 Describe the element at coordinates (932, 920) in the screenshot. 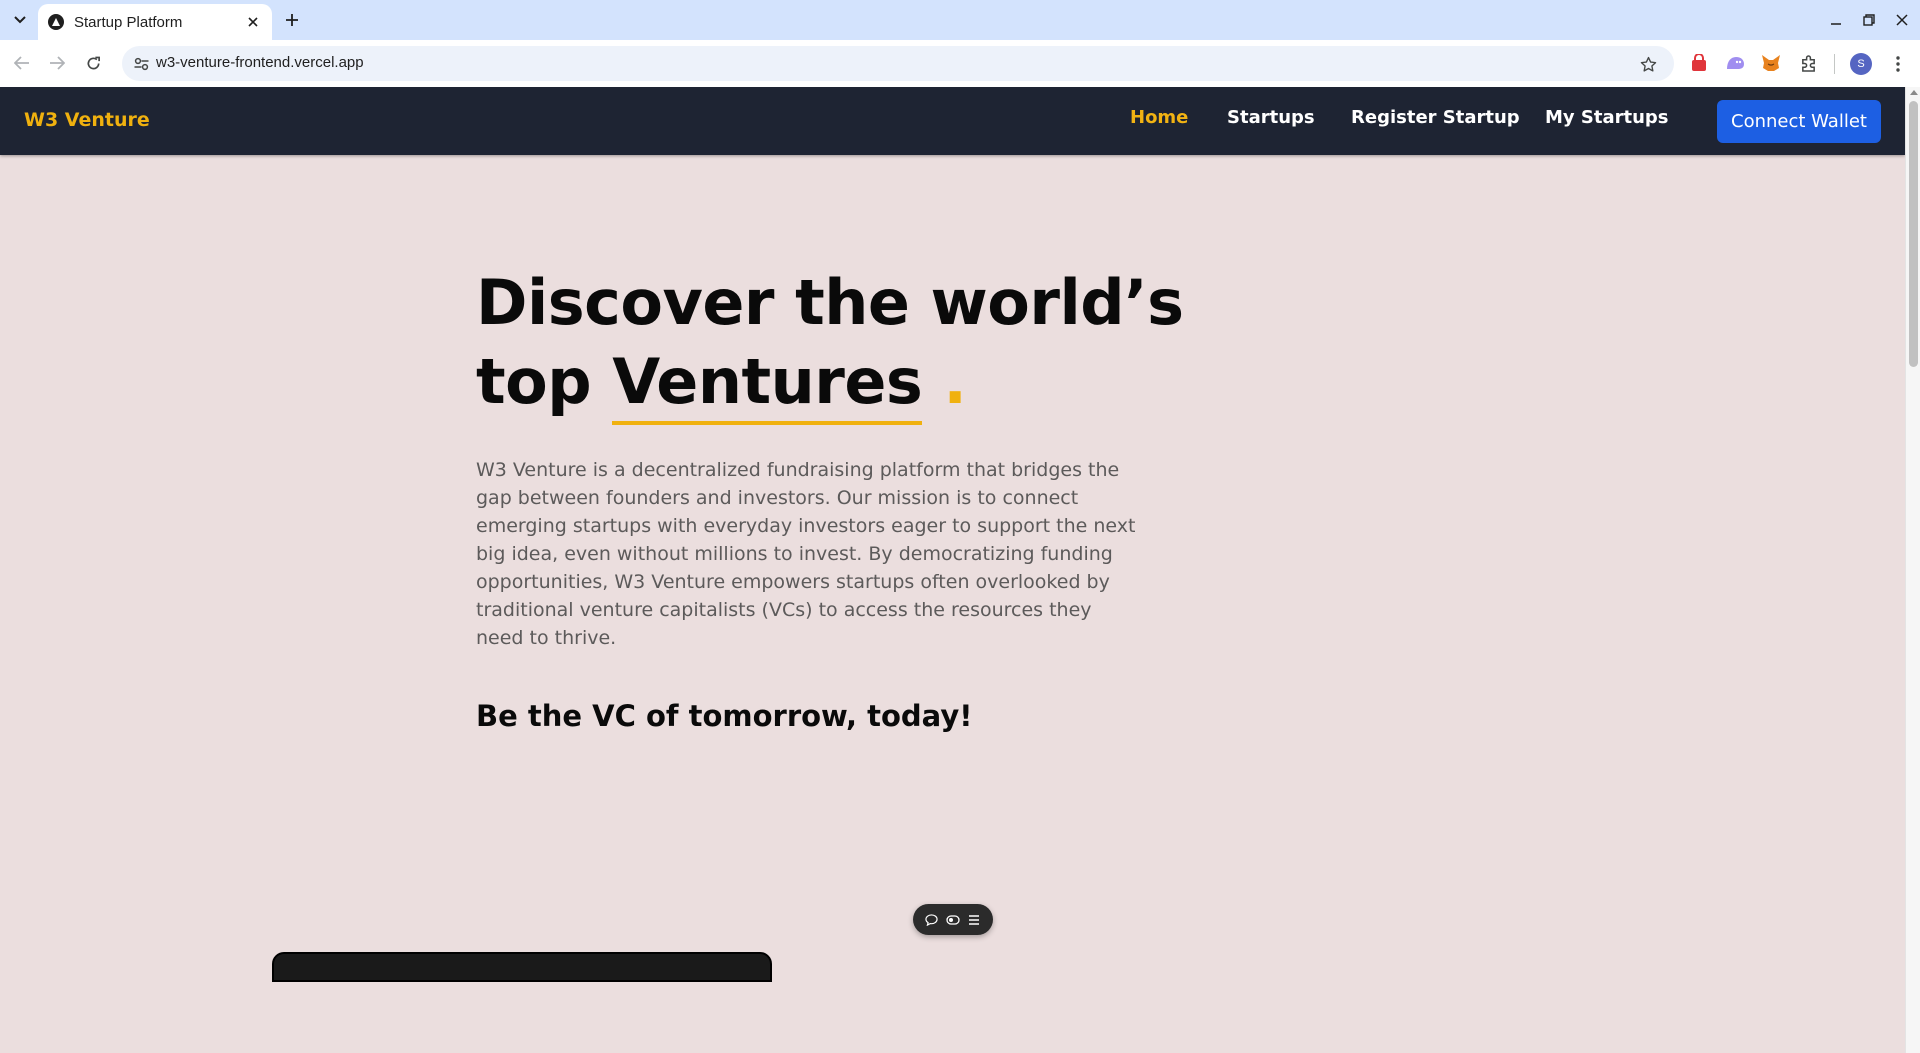

I see `comment-icon` at that location.